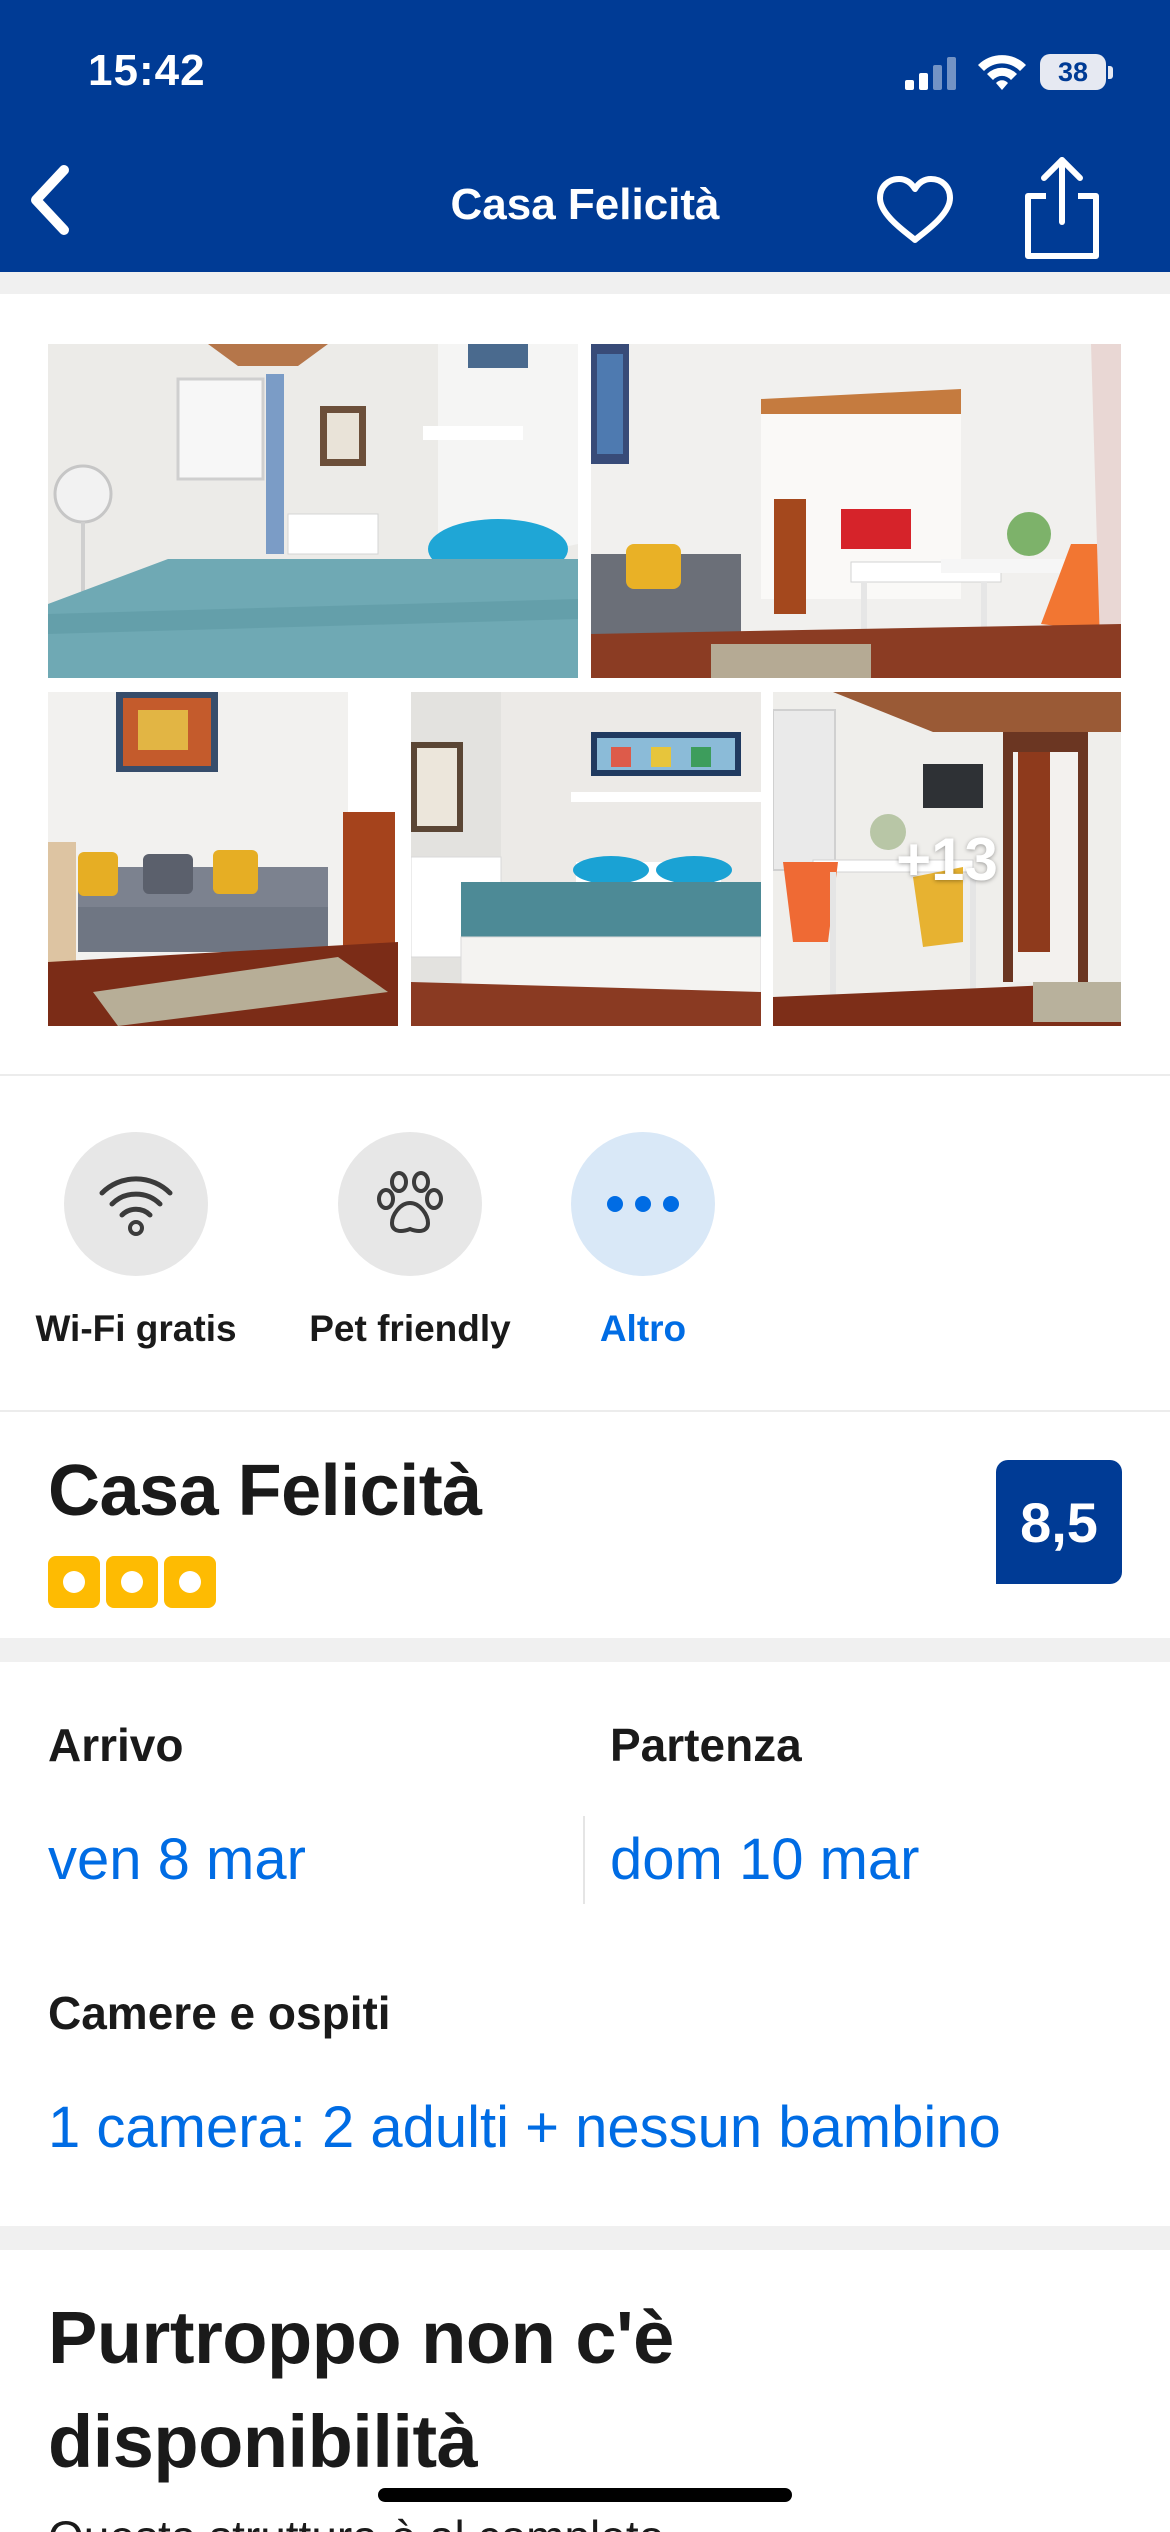 The height and width of the screenshot is (2532, 1170). Describe the element at coordinates (147, 70) in the screenshot. I see `status-time: 15:42` at that location.